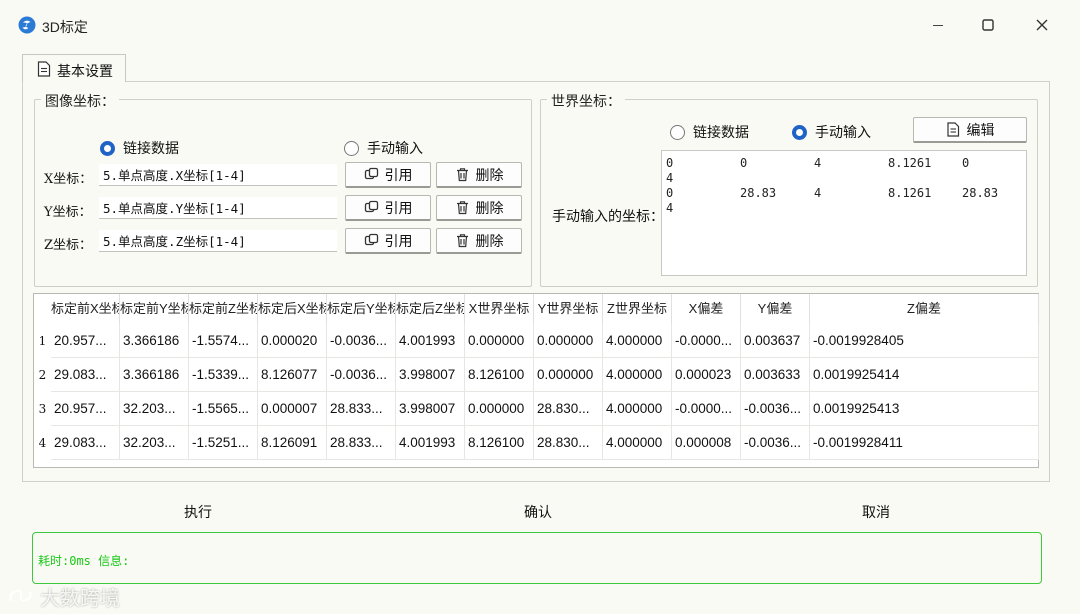 This screenshot has height=614, width=1080. Describe the element at coordinates (1042, 25) in the screenshot. I see `close-button` at that location.